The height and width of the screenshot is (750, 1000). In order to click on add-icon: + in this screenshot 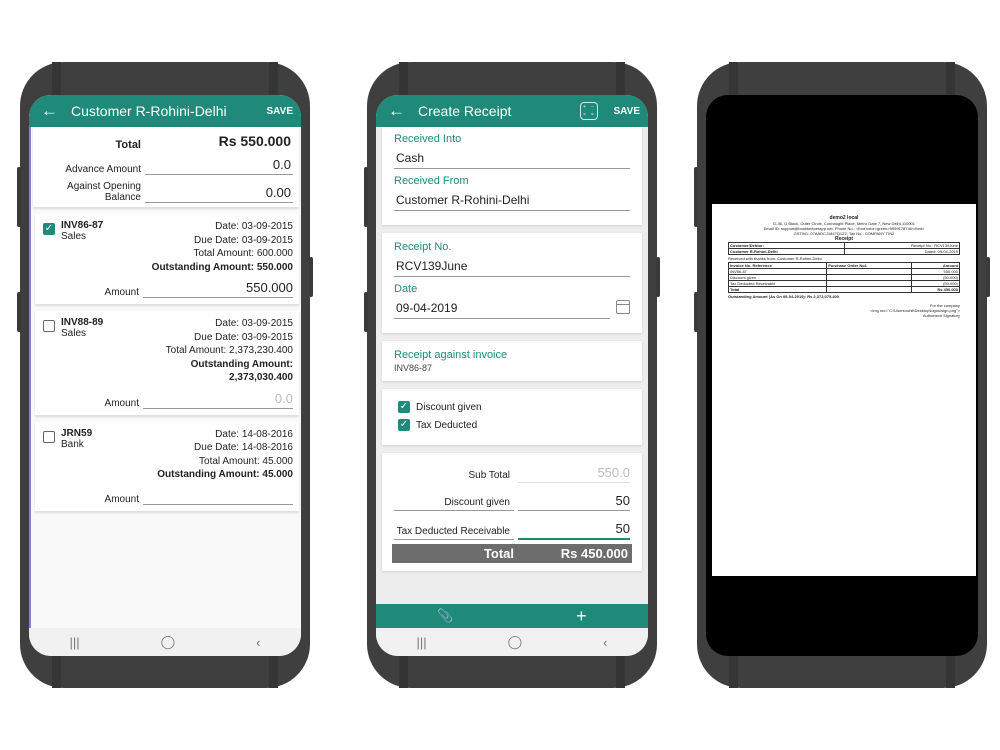, I will do `click(581, 616)`.